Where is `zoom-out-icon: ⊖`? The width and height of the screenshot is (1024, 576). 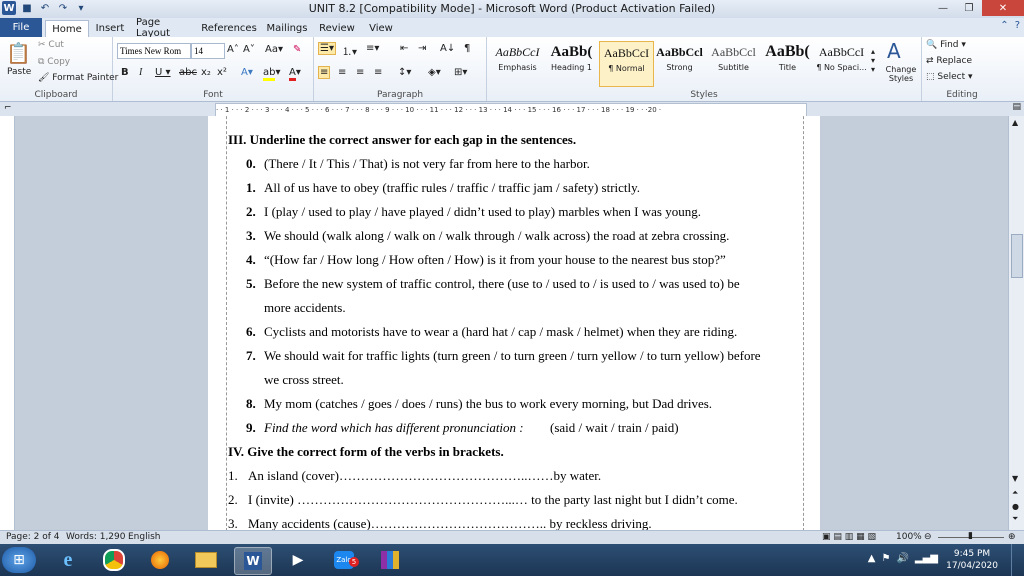
zoom-out-icon: ⊖ is located at coordinates (928, 537).